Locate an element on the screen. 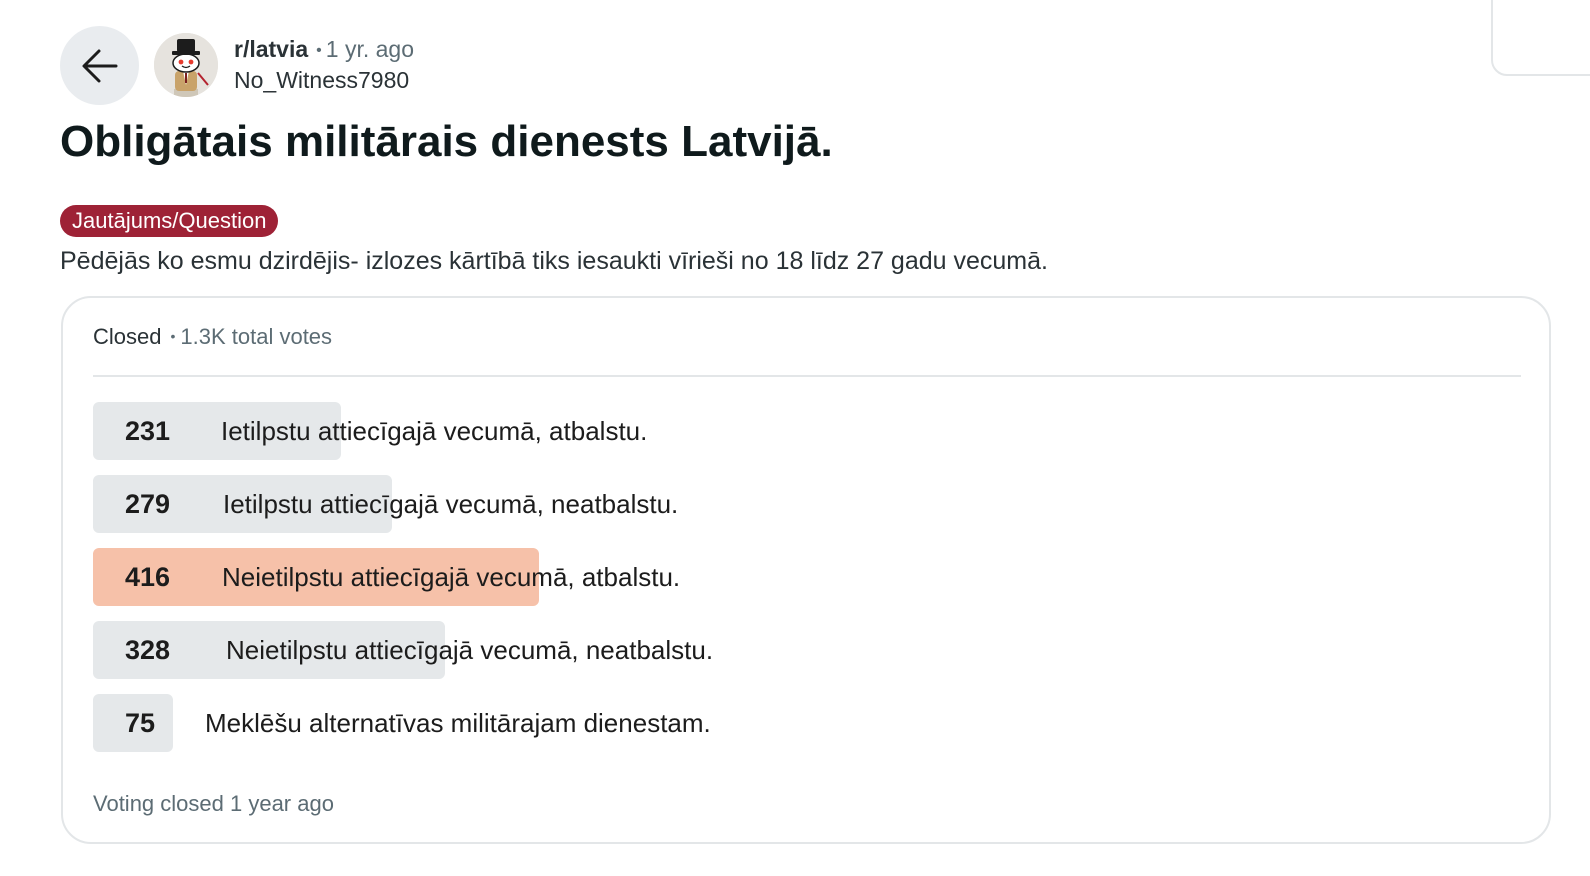 The width and height of the screenshot is (1590, 876). poll-option-count: 279 is located at coordinates (148, 504).